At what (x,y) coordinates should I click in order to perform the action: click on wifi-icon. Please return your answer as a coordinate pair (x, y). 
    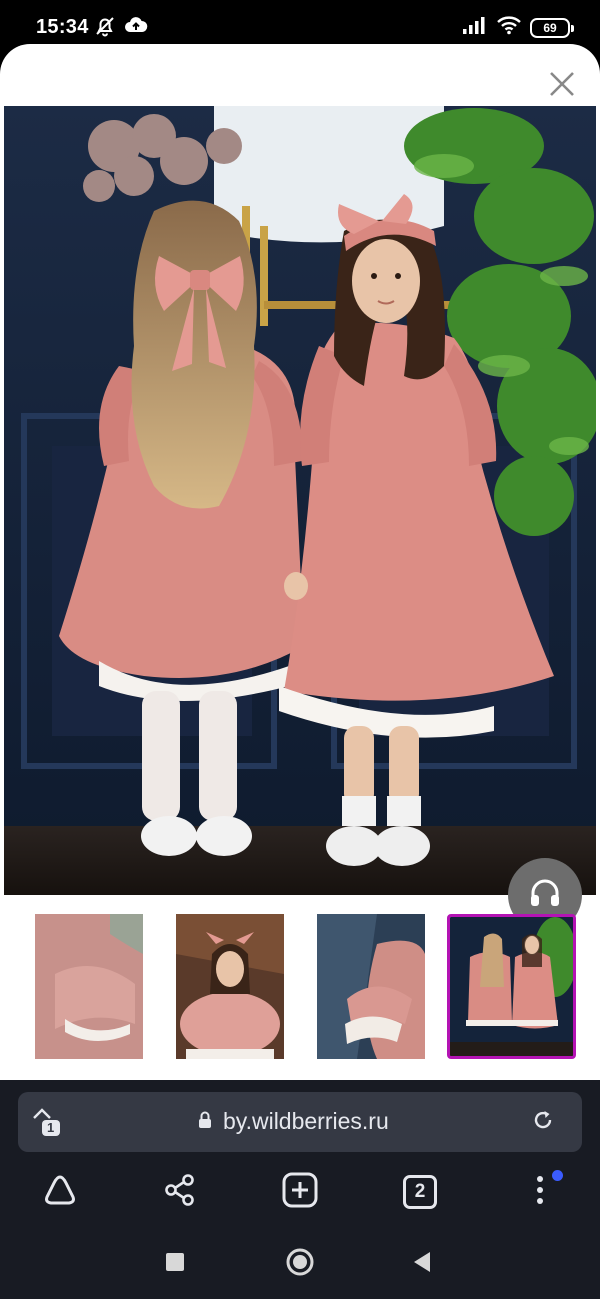
    Looking at the image, I should click on (509, 27).